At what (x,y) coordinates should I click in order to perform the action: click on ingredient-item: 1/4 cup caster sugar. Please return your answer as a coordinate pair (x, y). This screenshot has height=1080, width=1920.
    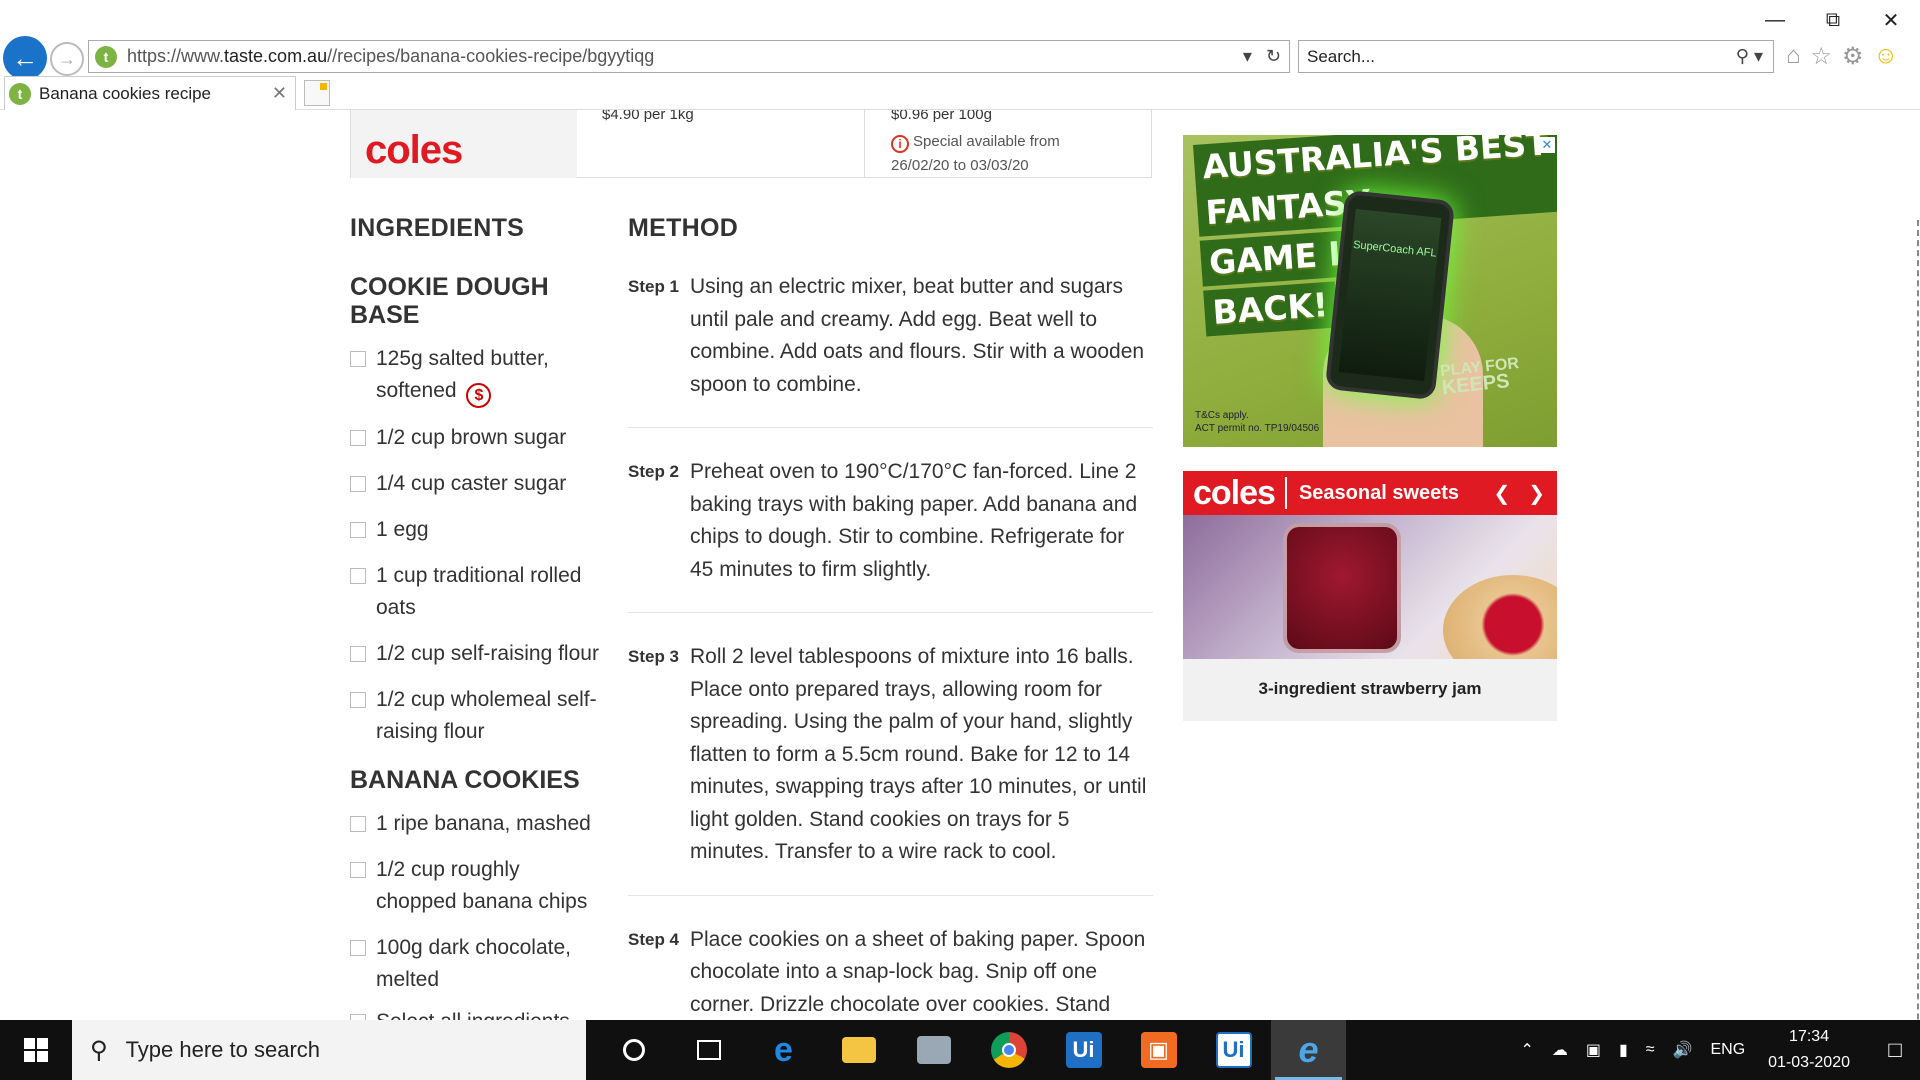
    Looking at the image, I should click on (475, 484).